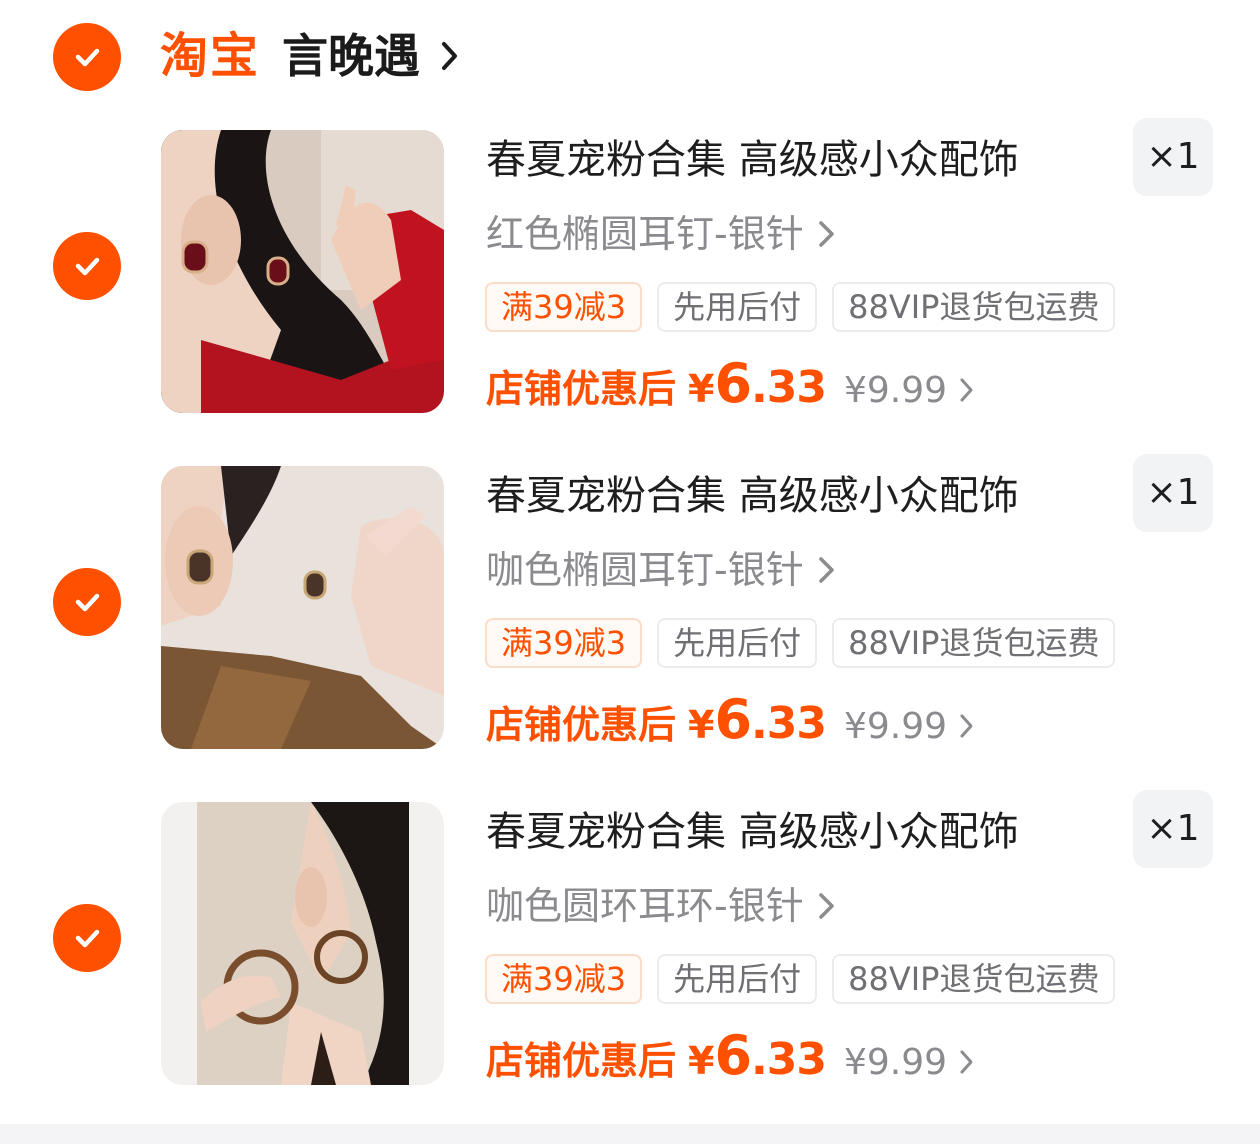 The height and width of the screenshot is (1144, 1260). I want to click on red-oval-earring-photo-icon, so click(302, 271).